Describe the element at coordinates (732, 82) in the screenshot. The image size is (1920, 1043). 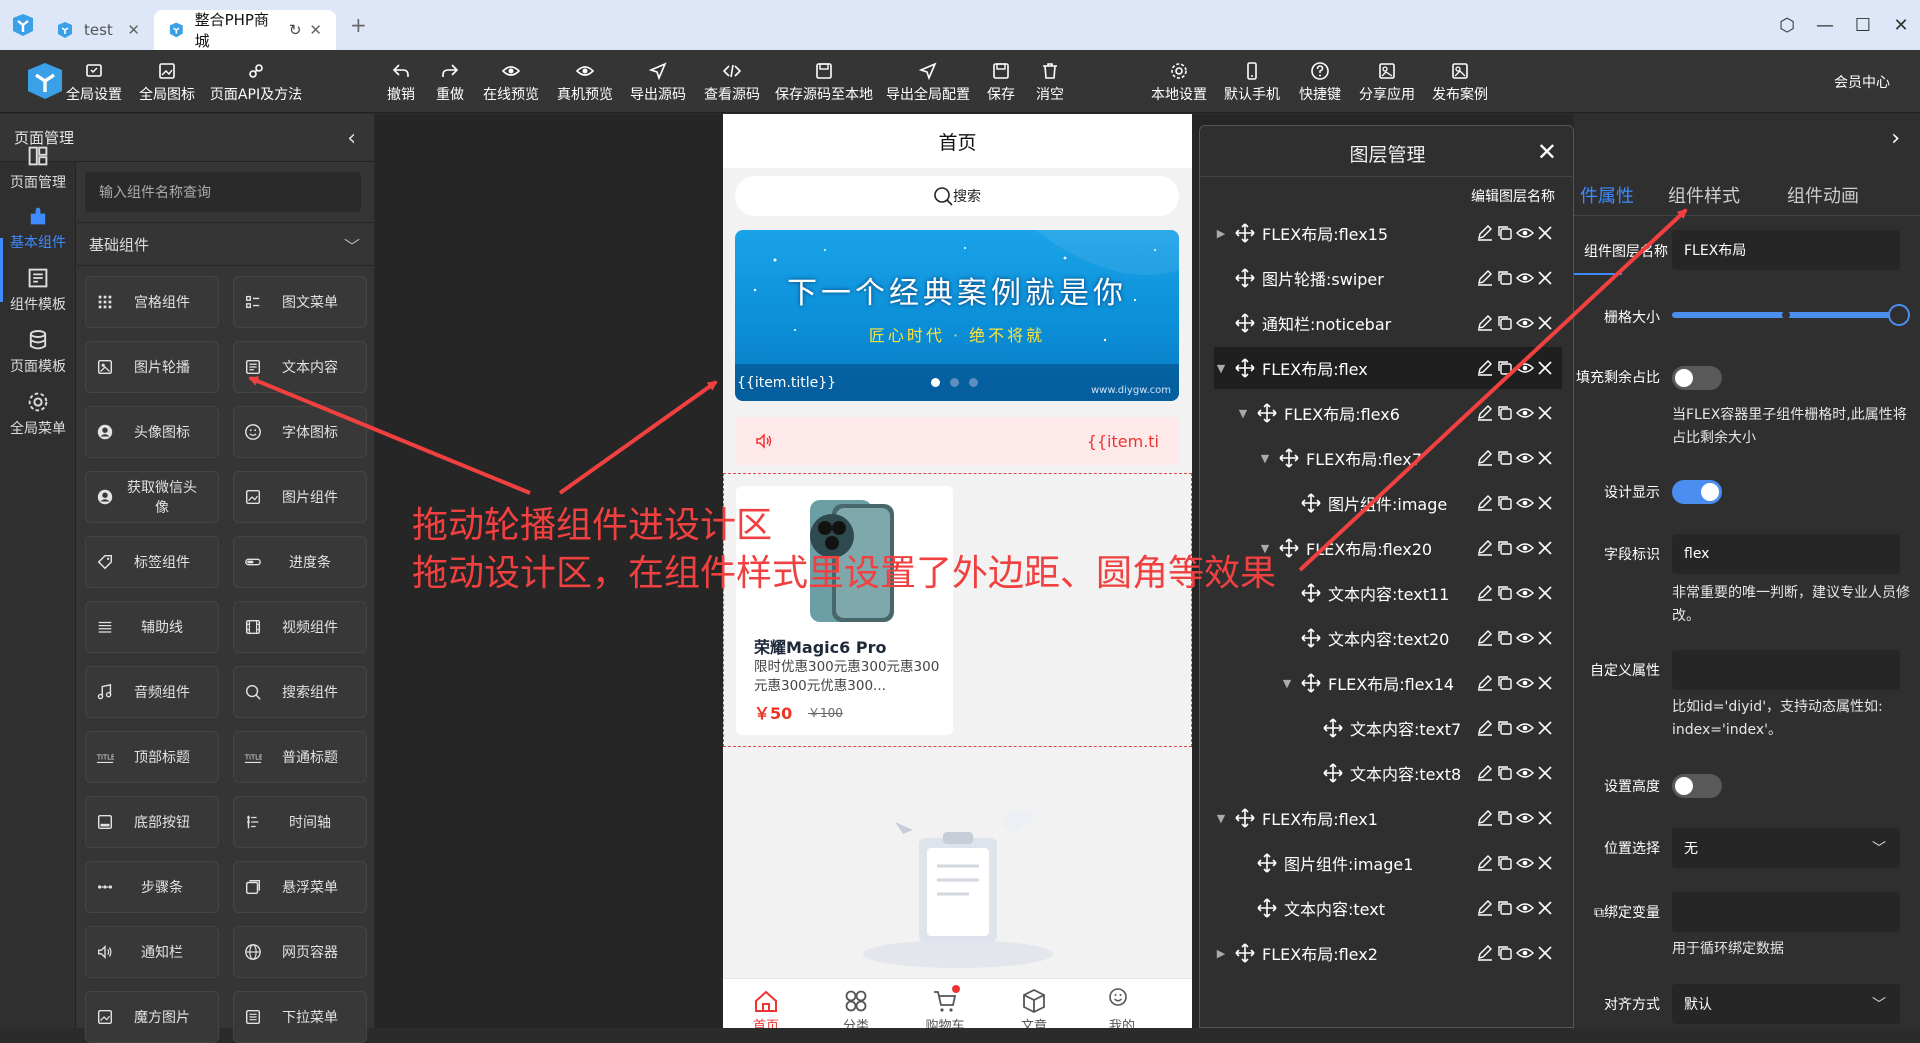
I see `toolbar-button-center-5: 查看源码` at that location.